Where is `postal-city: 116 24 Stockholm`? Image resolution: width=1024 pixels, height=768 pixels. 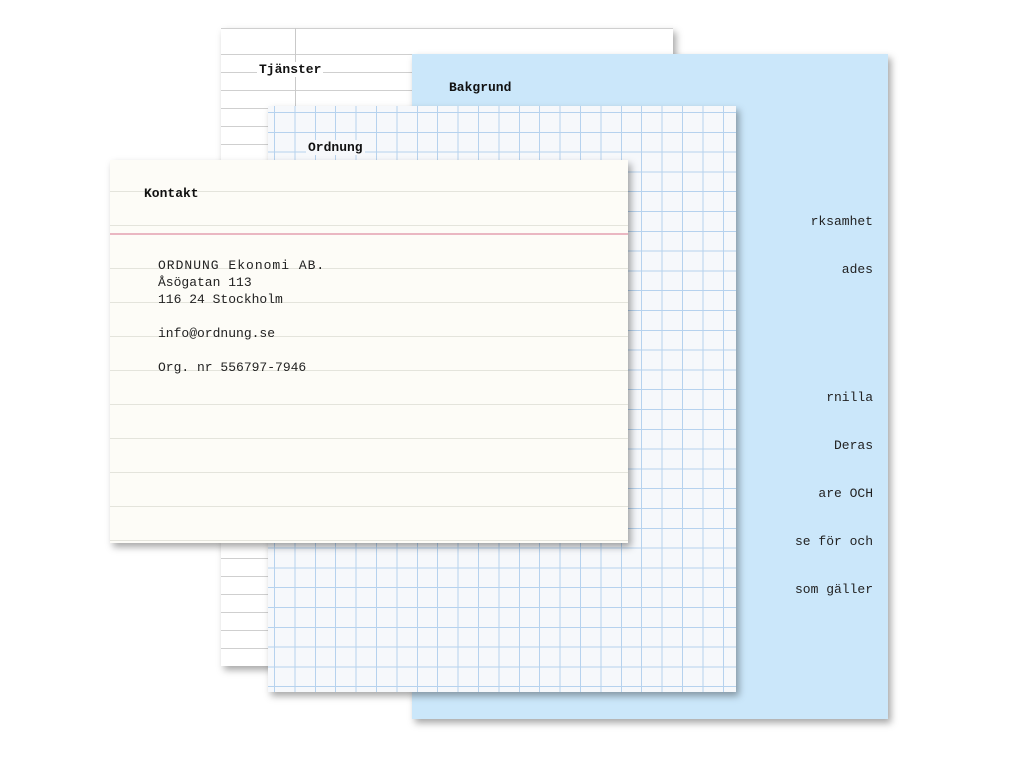 postal-city: 116 24 Stockholm is located at coordinates (220, 299).